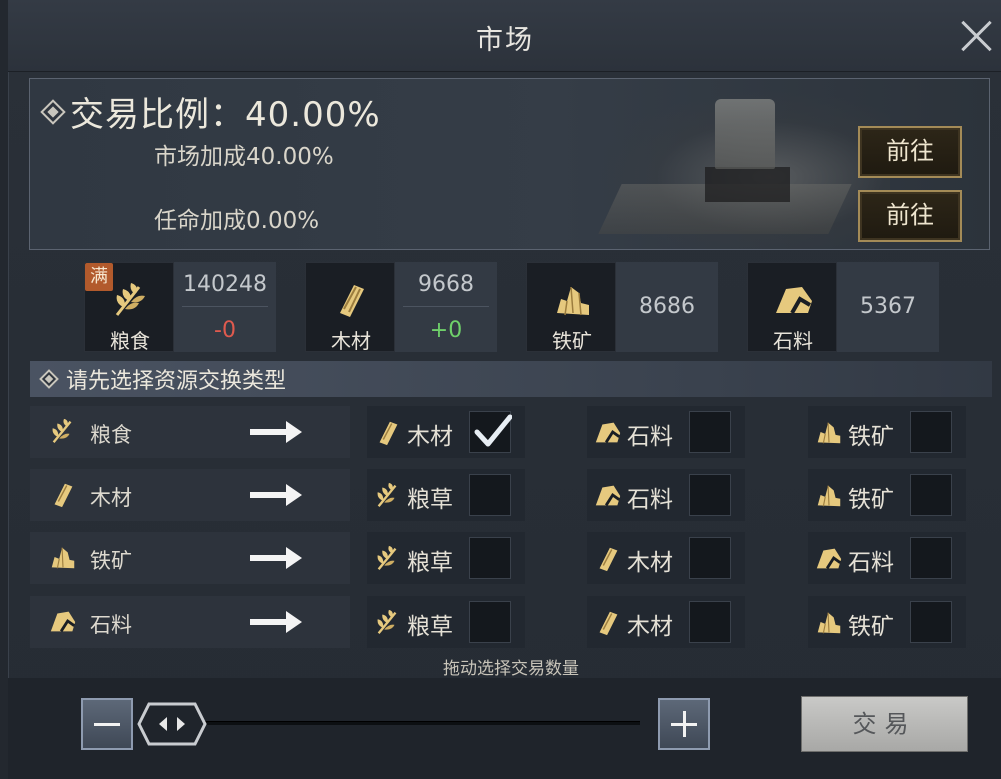 This screenshot has height=779, width=1001. What do you see at coordinates (111, 435) in the screenshot?
I see `source-label: 粮食` at bounding box center [111, 435].